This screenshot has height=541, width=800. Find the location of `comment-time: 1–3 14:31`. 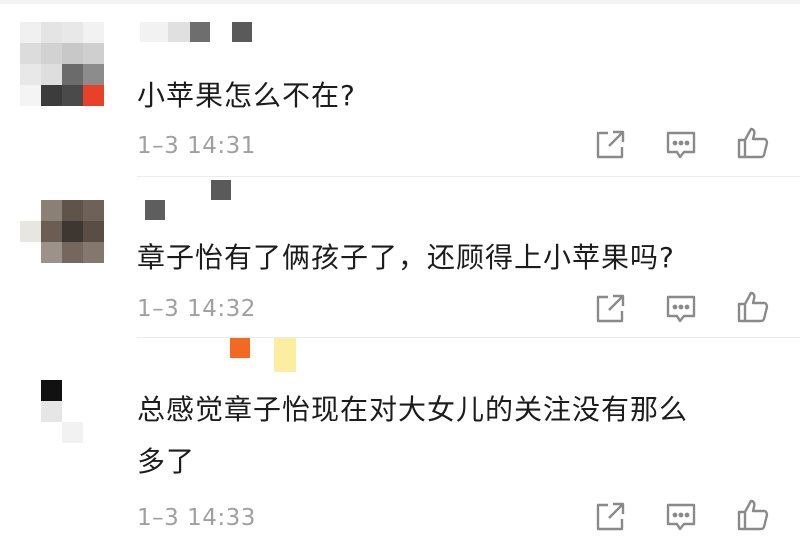

comment-time: 1–3 14:31 is located at coordinates (196, 146).